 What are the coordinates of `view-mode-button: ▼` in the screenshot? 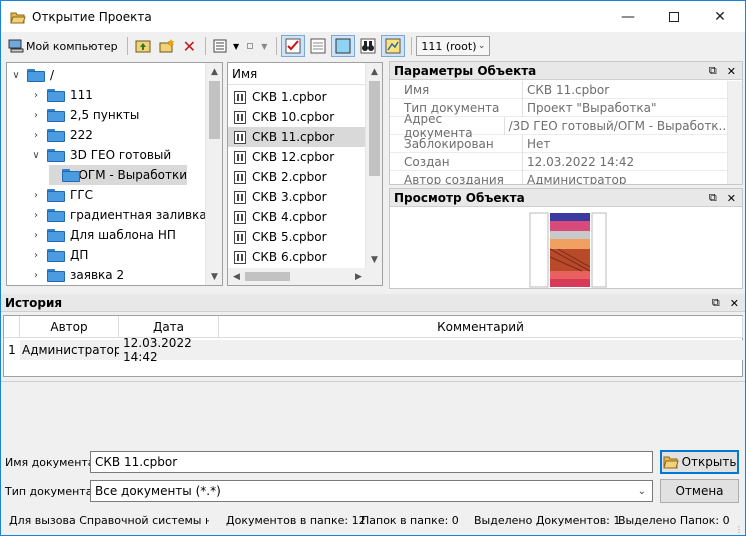 It's located at (226, 46).